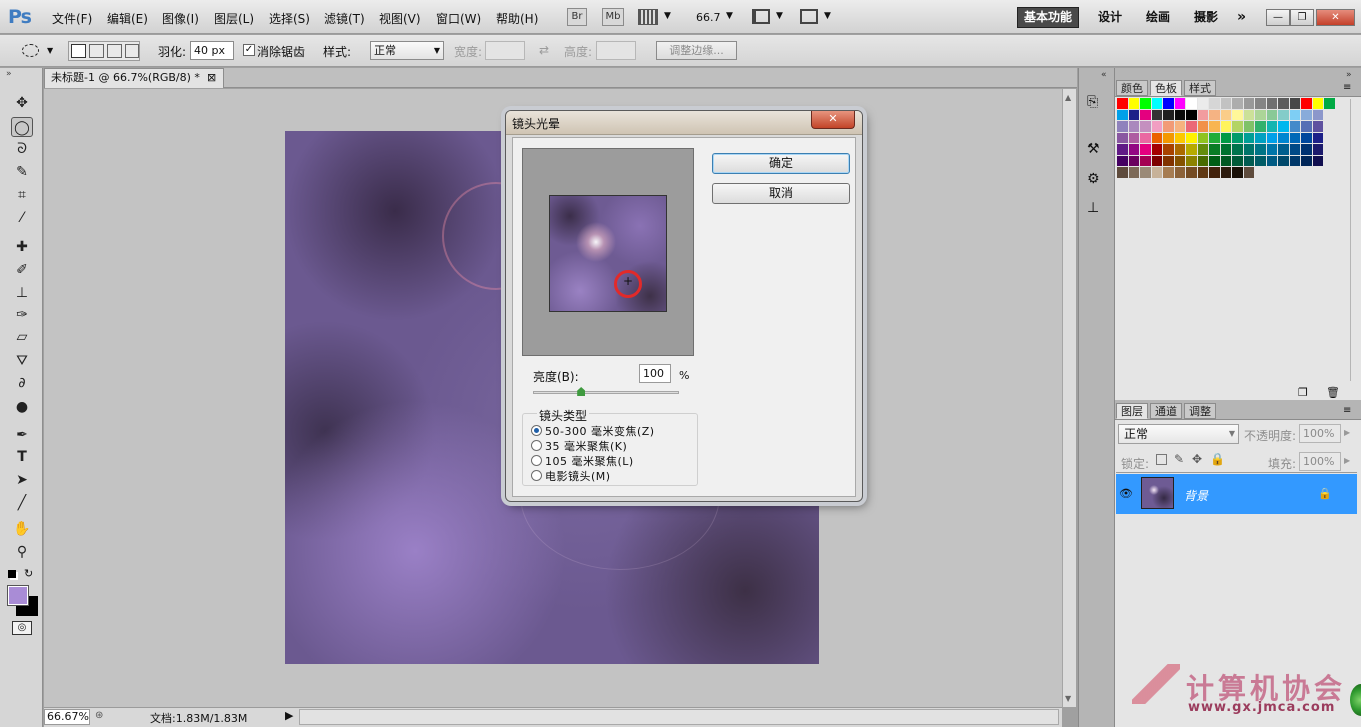  Describe the element at coordinates (761, 16) in the screenshot. I see `arrange-documents-icon` at that location.